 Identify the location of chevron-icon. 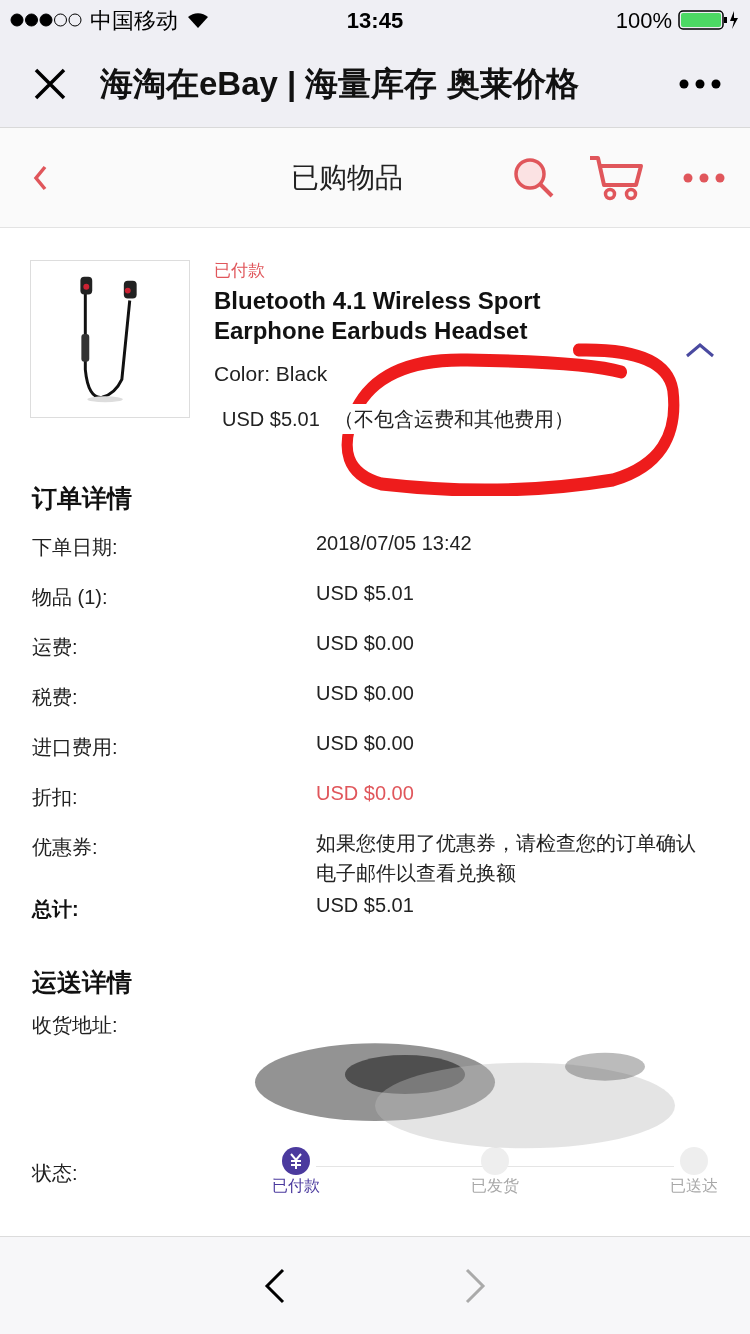
(700, 350).